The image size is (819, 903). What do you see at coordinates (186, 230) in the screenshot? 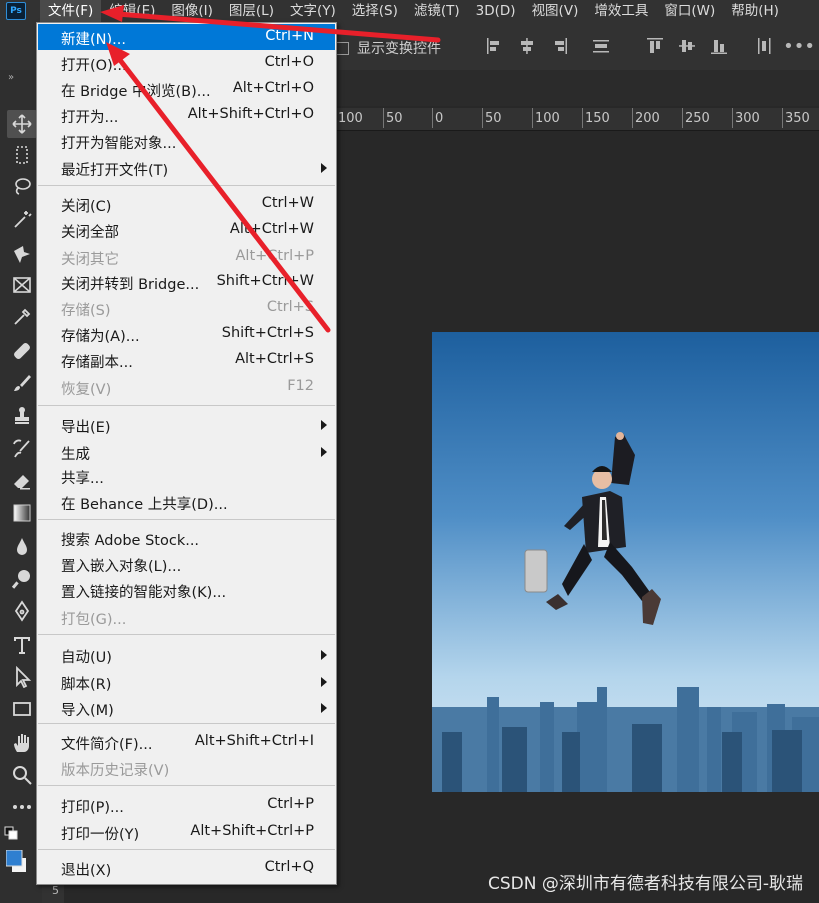
I see `menu-item-close-all: 关闭全部 Alt+Ctrl+W` at bounding box center [186, 230].